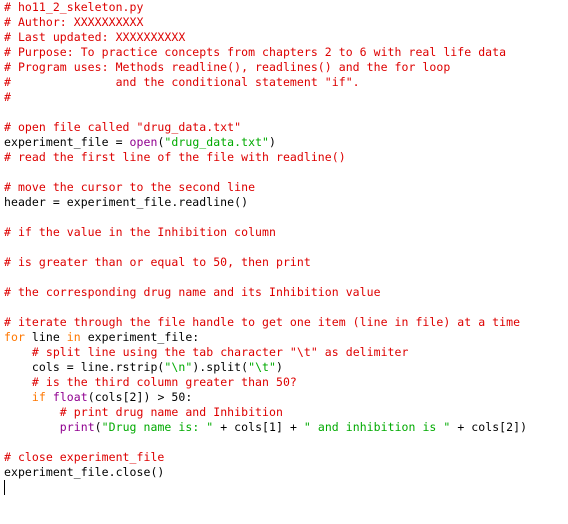 The height and width of the screenshot is (524, 568). What do you see at coordinates (77, 427) in the screenshot?
I see `code-builtin: print` at bounding box center [77, 427].